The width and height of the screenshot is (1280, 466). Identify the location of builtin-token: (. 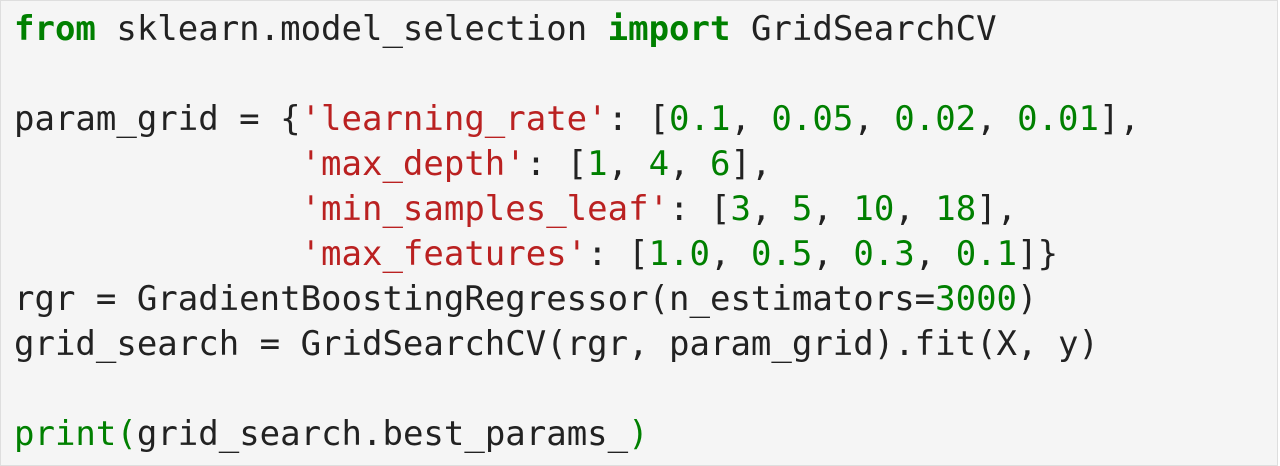
(126, 434).